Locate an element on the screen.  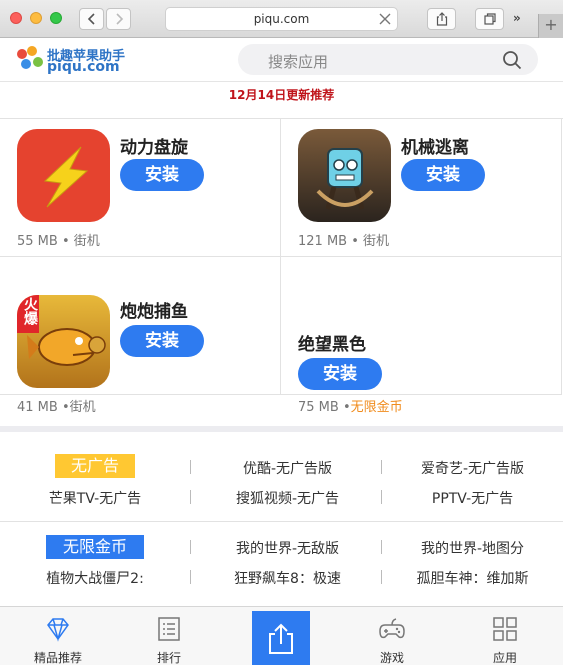
chevron-right-icon is located at coordinates (119, 19).